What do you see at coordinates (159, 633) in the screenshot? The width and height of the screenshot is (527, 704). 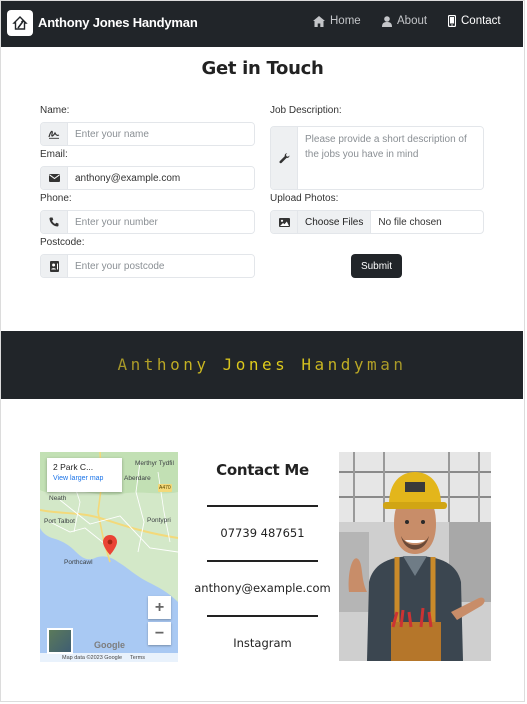 I see `zoom-out-button: −` at bounding box center [159, 633].